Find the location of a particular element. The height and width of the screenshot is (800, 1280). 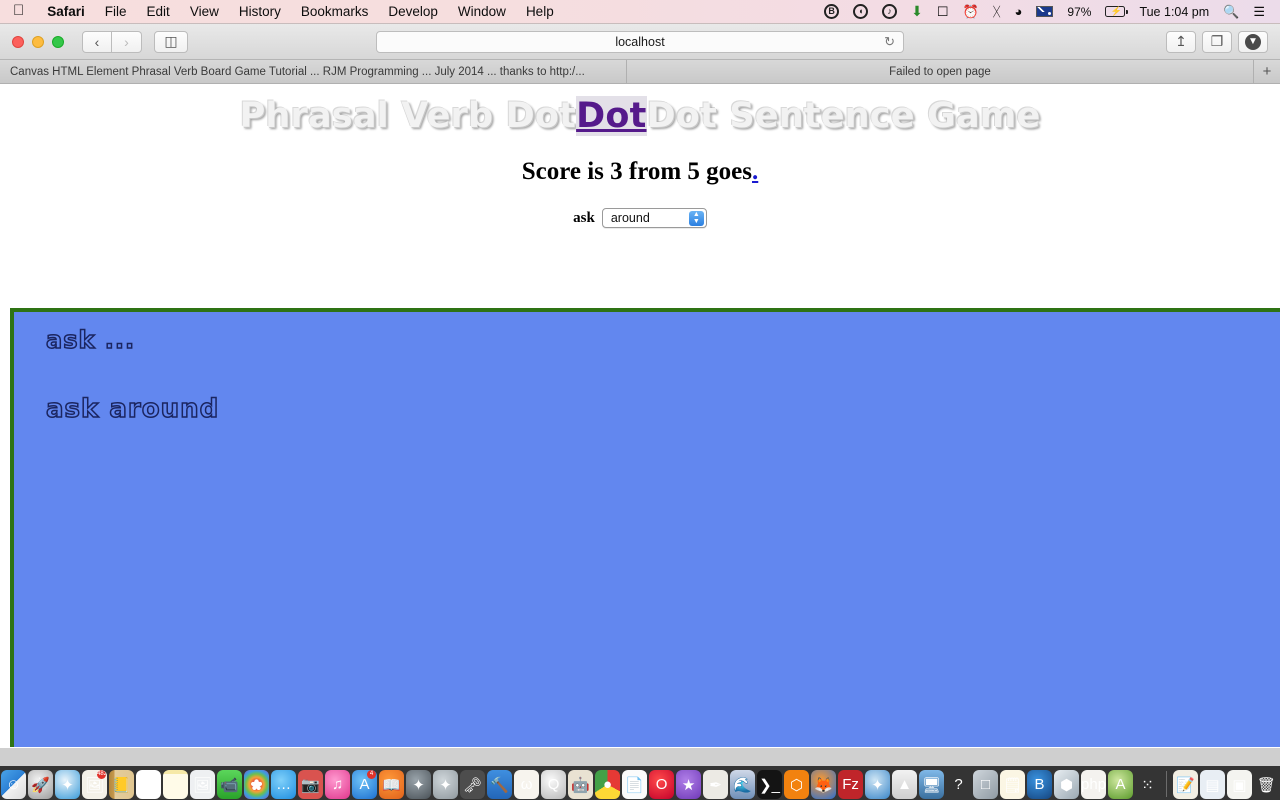

dock-item-filezilla: Fz is located at coordinates (851, 784).